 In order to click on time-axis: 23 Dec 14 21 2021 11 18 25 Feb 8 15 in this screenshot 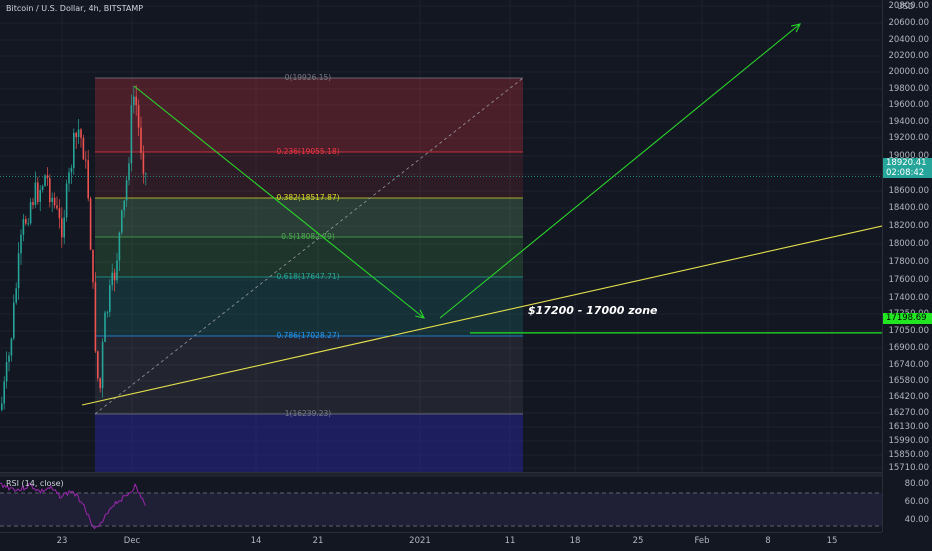, I will do `click(441, 541)`.